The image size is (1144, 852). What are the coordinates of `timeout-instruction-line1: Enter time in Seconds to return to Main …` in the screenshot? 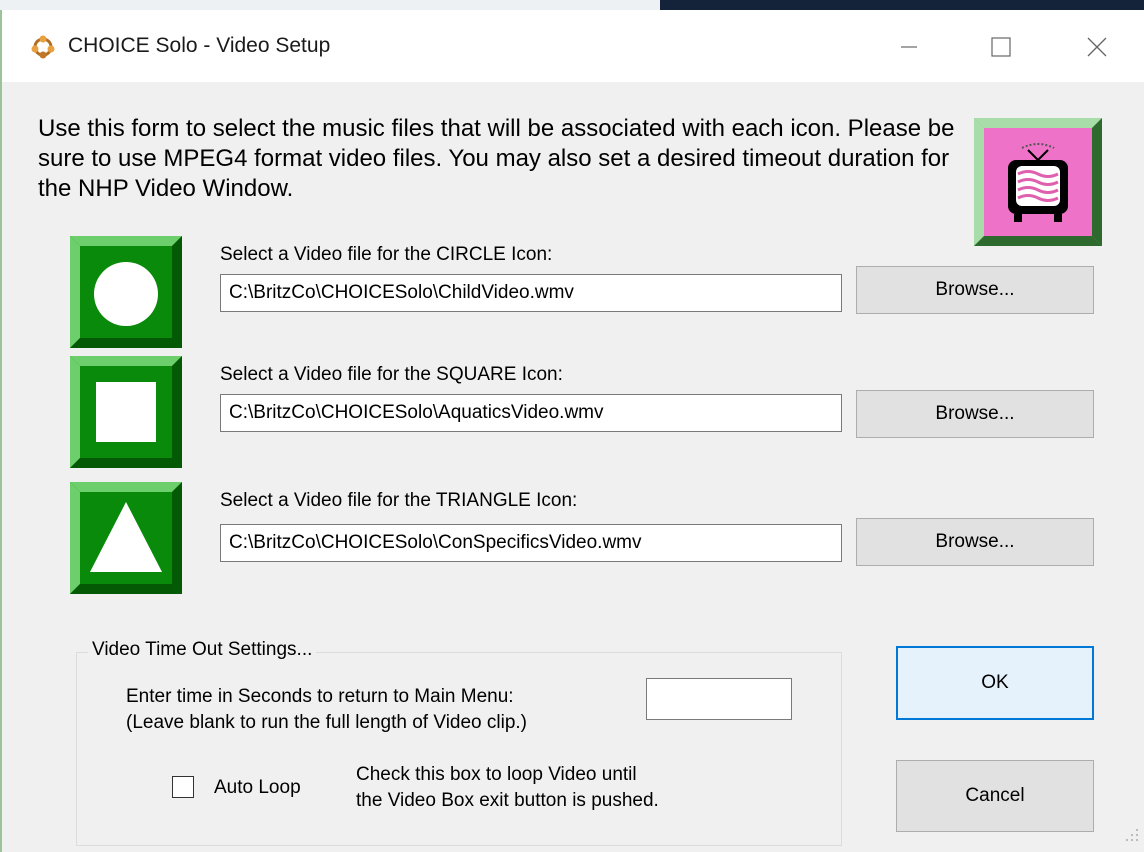 It's located at (320, 696).